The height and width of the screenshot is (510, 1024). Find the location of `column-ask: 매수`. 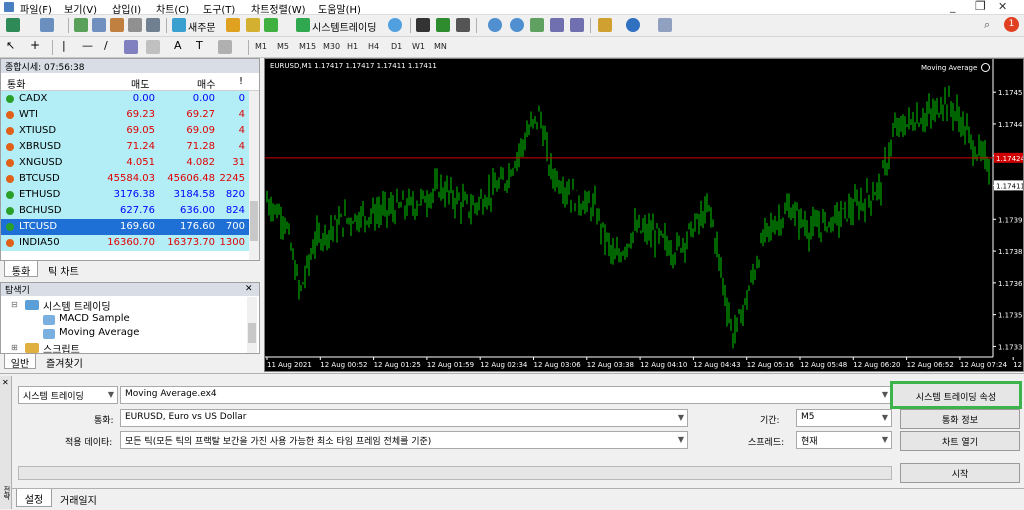

column-ask: 매수 is located at coordinates (206, 83).